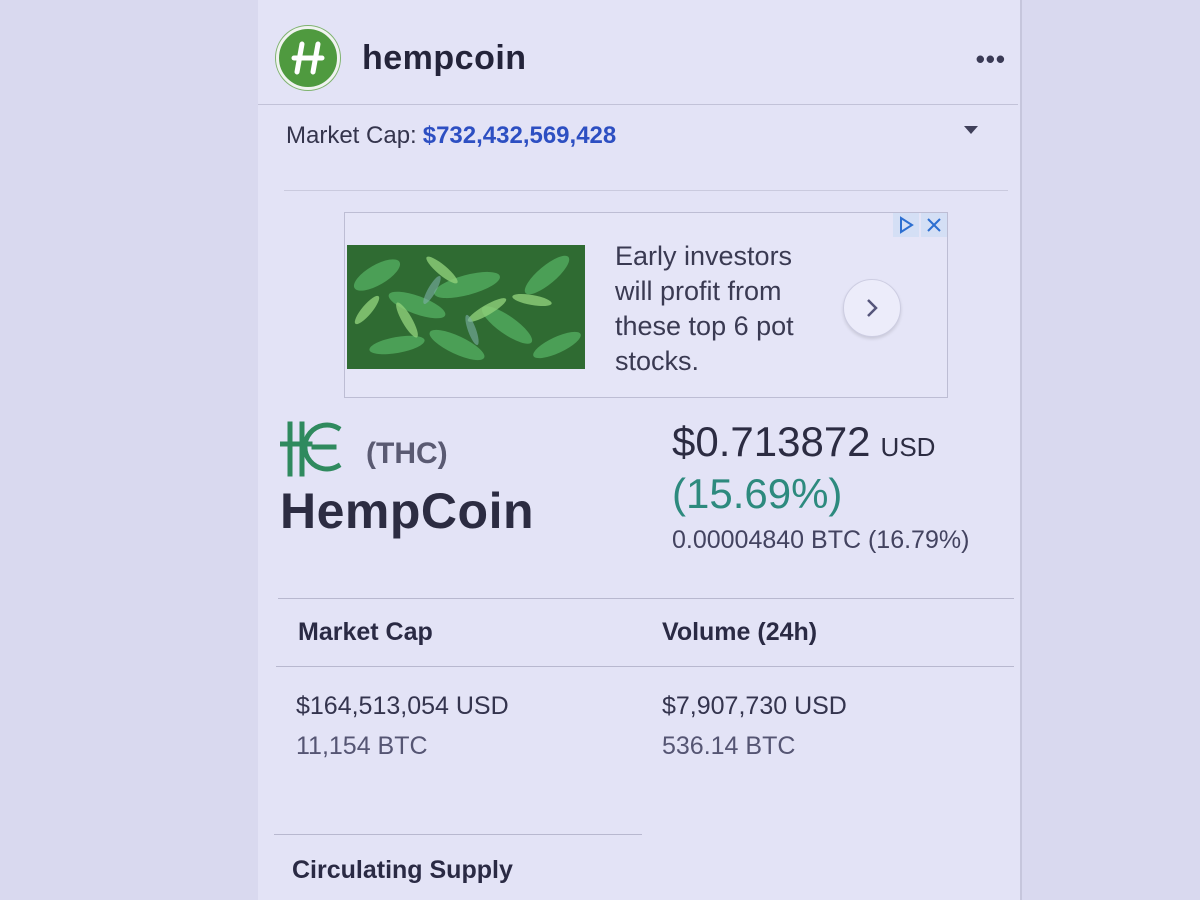 The width and height of the screenshot is (1200, 900). Describe the element at coordinates (729, 746) in the screenshot. I see `volume-btc: 536.14 BTC` at that location.